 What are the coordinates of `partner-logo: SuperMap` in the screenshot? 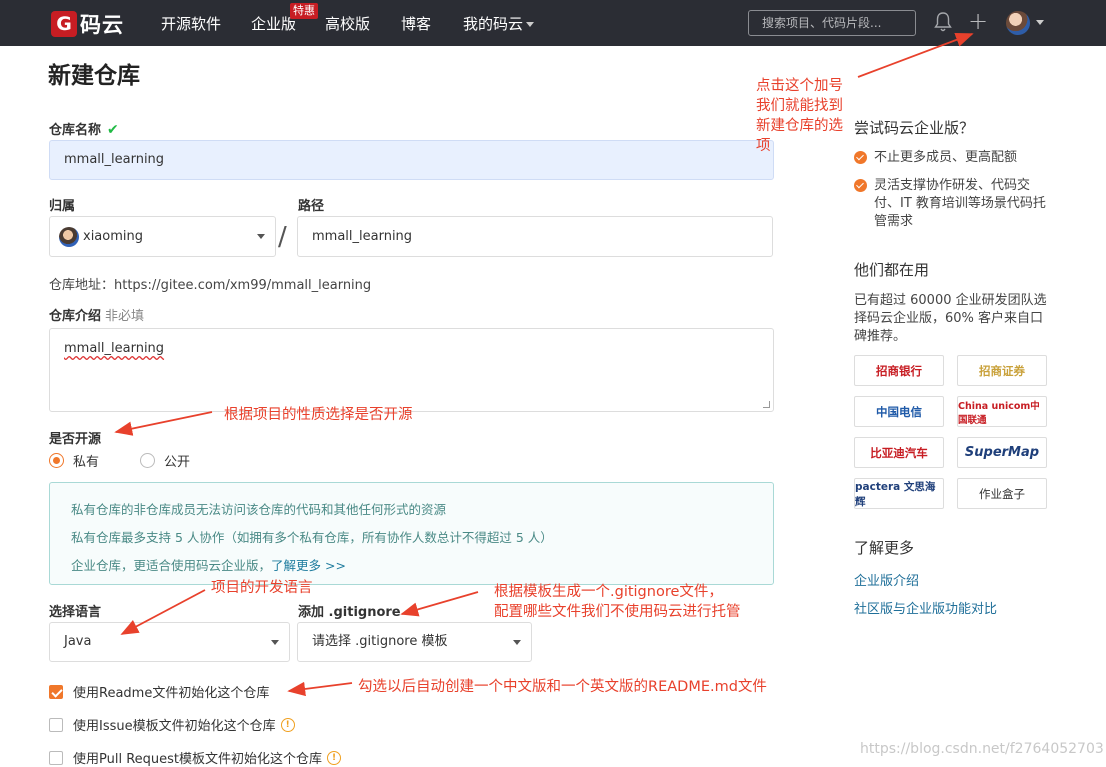 It's located at (1002, 452).